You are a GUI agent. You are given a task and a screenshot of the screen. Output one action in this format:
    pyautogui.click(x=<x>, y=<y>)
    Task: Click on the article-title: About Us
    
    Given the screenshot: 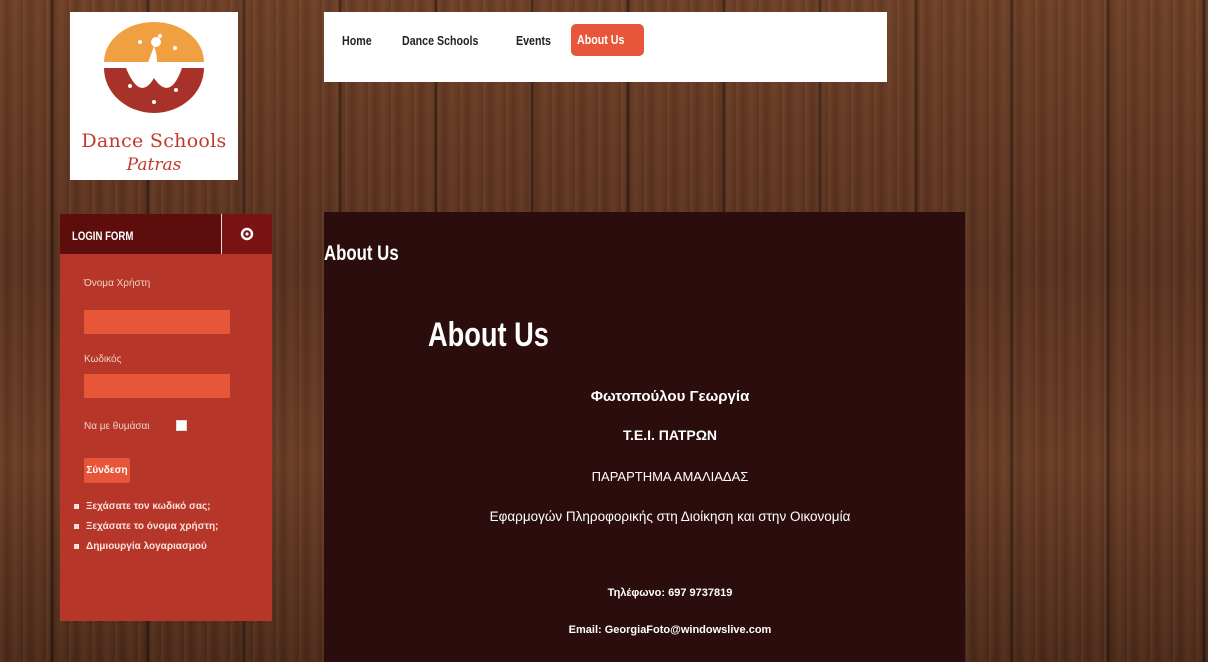 What is the action you would take?
    pyautogui.click(x=488, y=335)
    